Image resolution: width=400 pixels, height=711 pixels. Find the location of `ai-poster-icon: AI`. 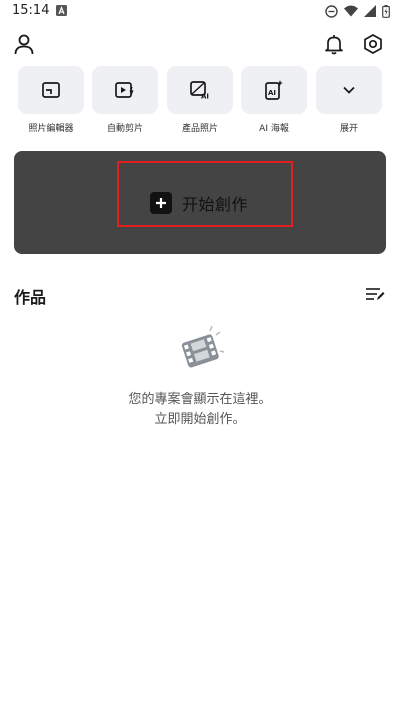

ai-poster-icon: AI is located at coordinates (274, 90).